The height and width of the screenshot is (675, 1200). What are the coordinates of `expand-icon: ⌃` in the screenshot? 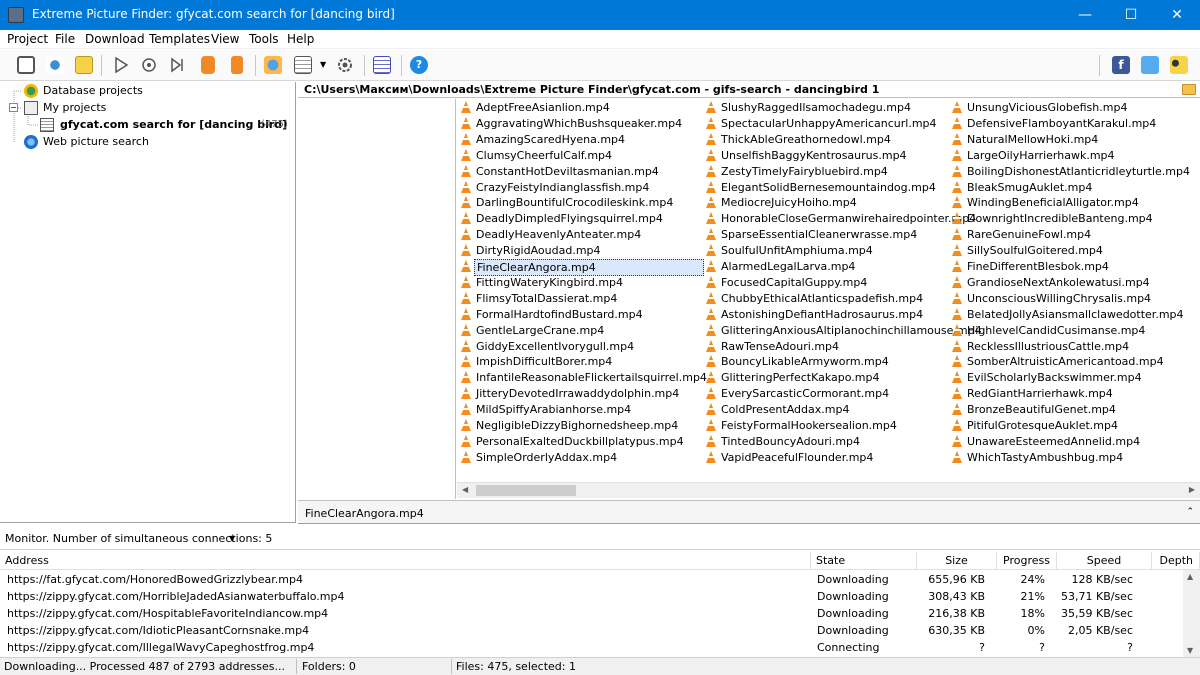 It's located at (1190, 512).